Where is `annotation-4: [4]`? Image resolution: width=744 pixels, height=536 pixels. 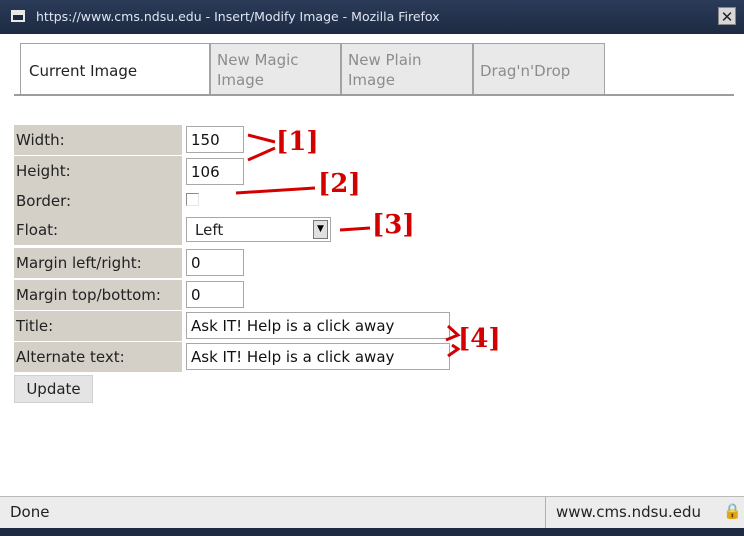
annotation-4: [4] is located at coordinates (479, 339).